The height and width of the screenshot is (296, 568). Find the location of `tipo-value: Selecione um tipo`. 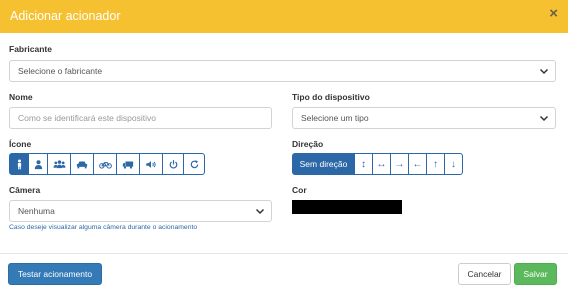

tipo-value: Selecione um tipo is located at coordinates (335, 118).